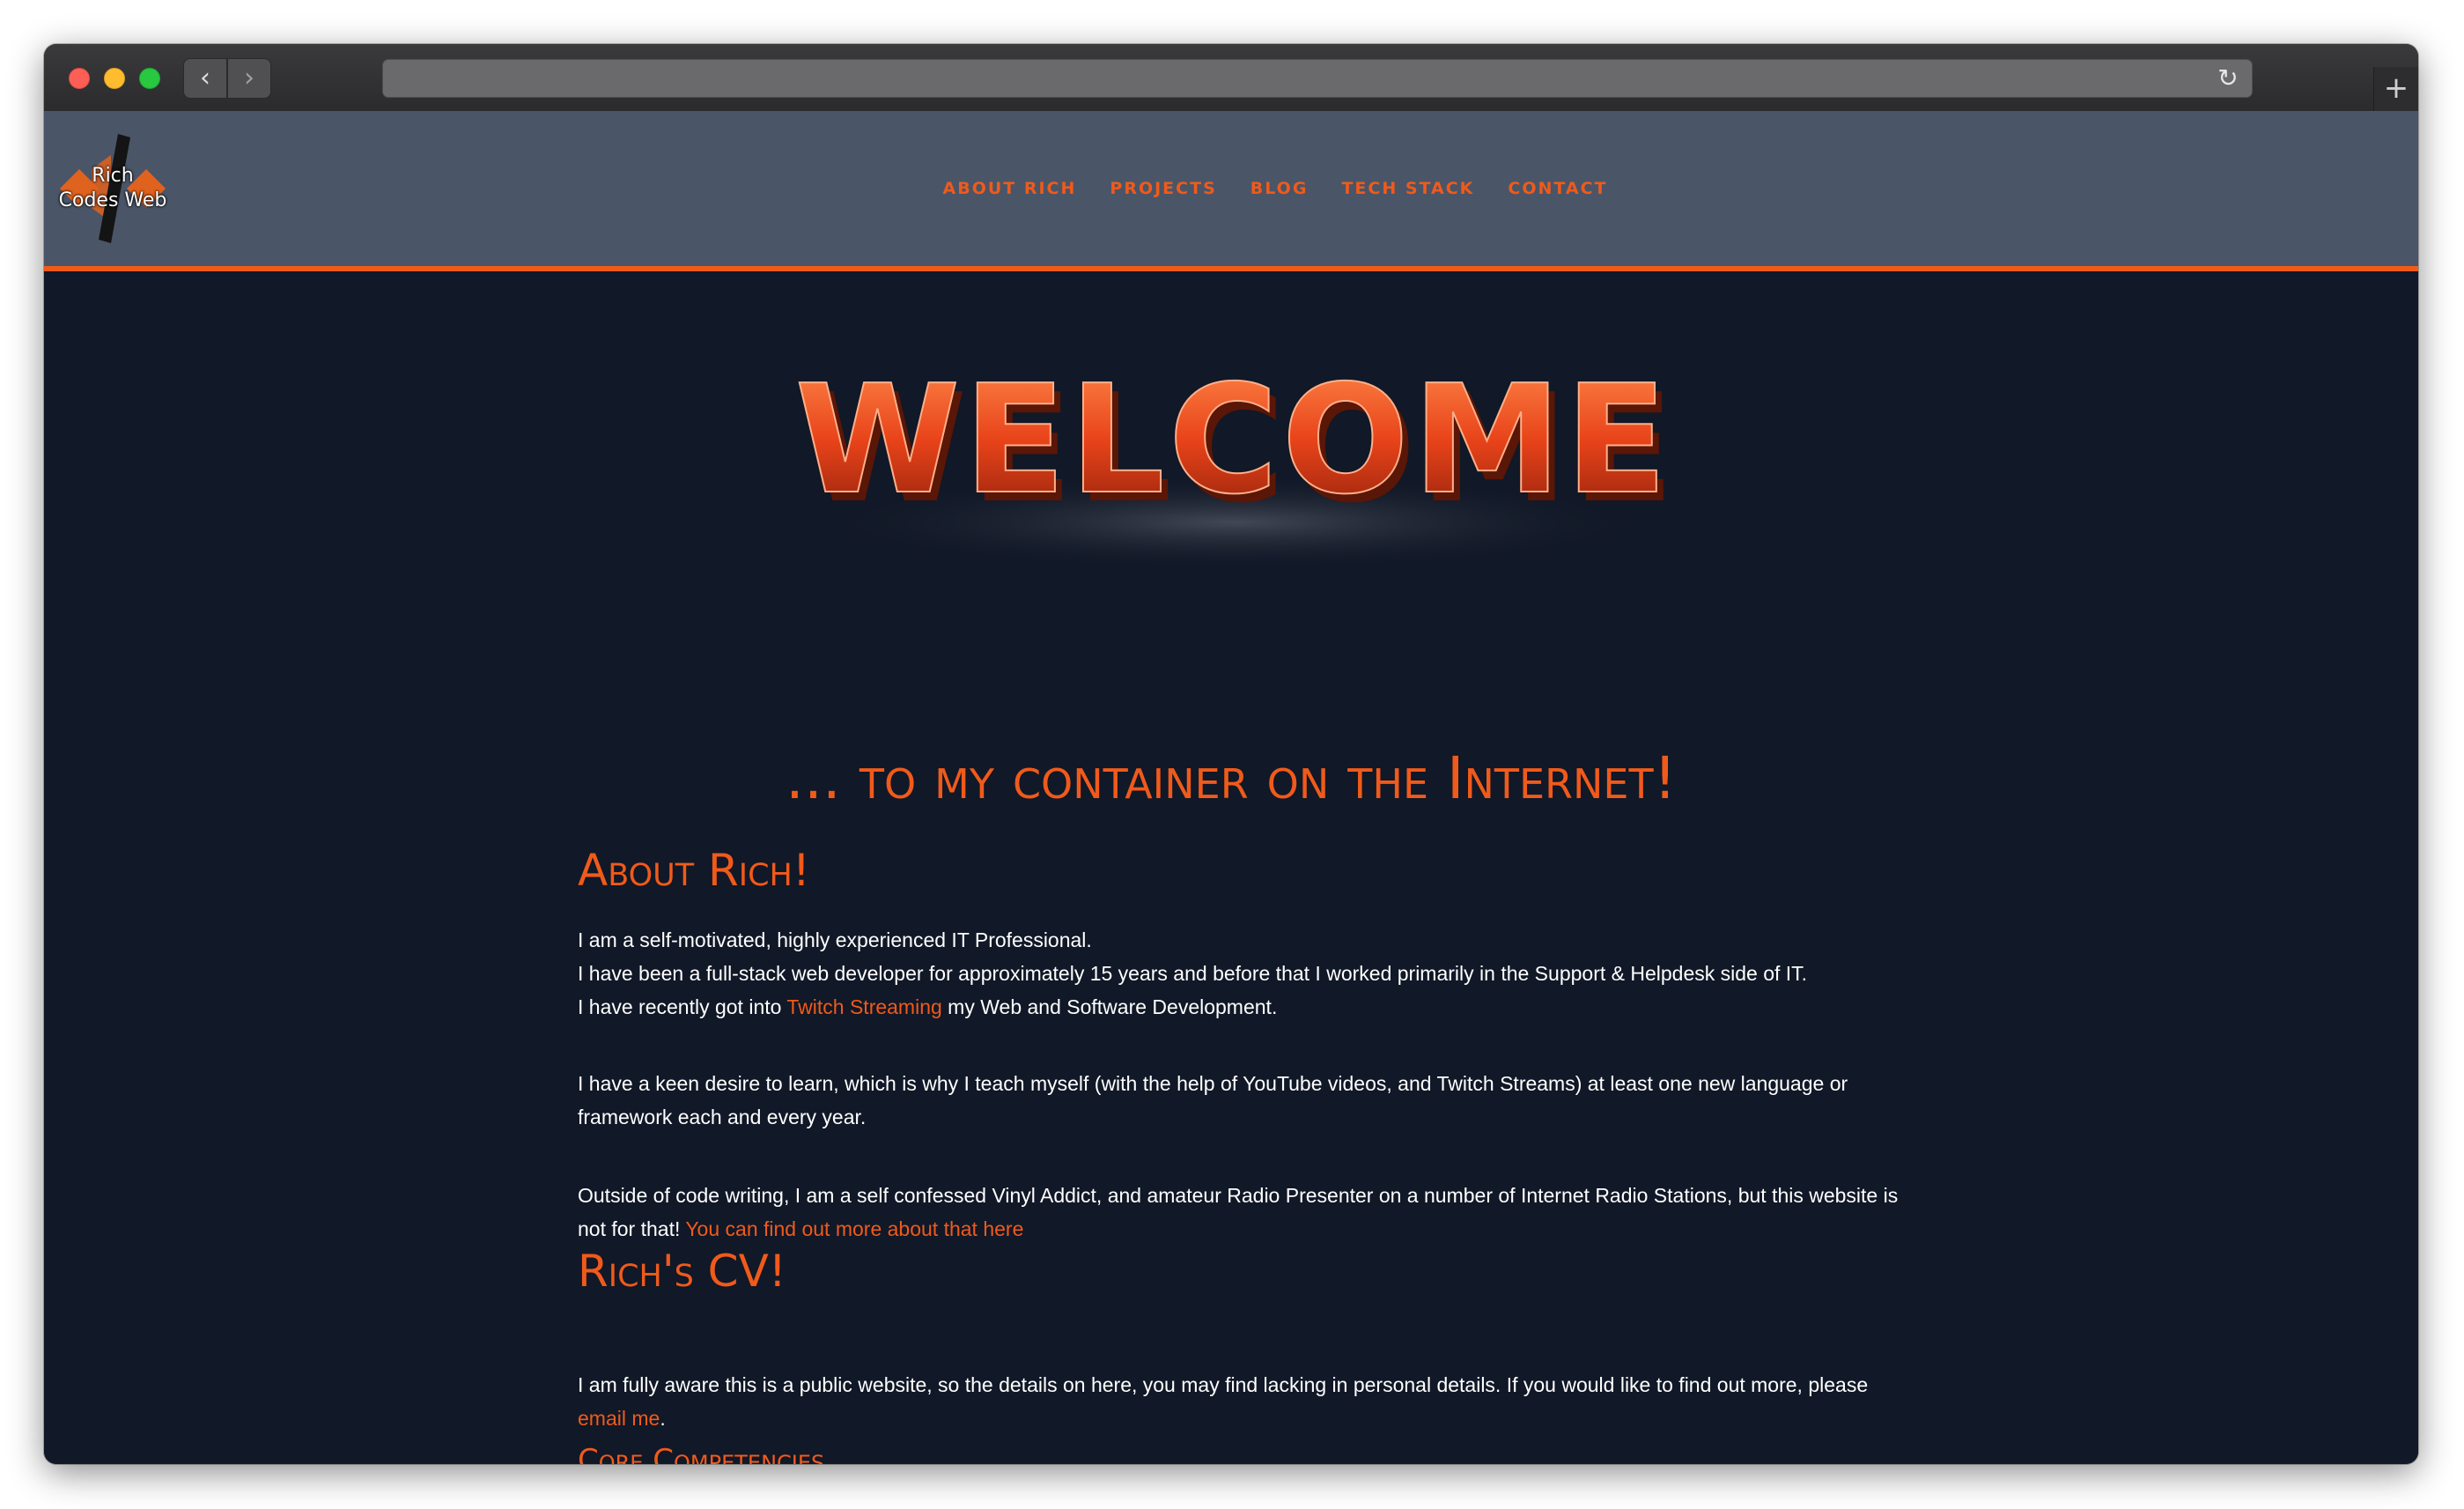 This screenshot has width=2464, height=1509. What do you see at coordinates (863, 1006) in the screenshot?
I see `twitch-streaming-link: Twitch Streaming` at bounding box center [863, 1006].